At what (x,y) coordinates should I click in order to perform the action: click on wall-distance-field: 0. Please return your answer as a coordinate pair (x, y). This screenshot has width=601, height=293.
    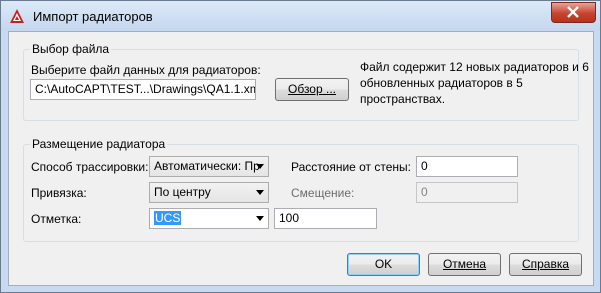
    Looking at the image, I should click on (467, 166).